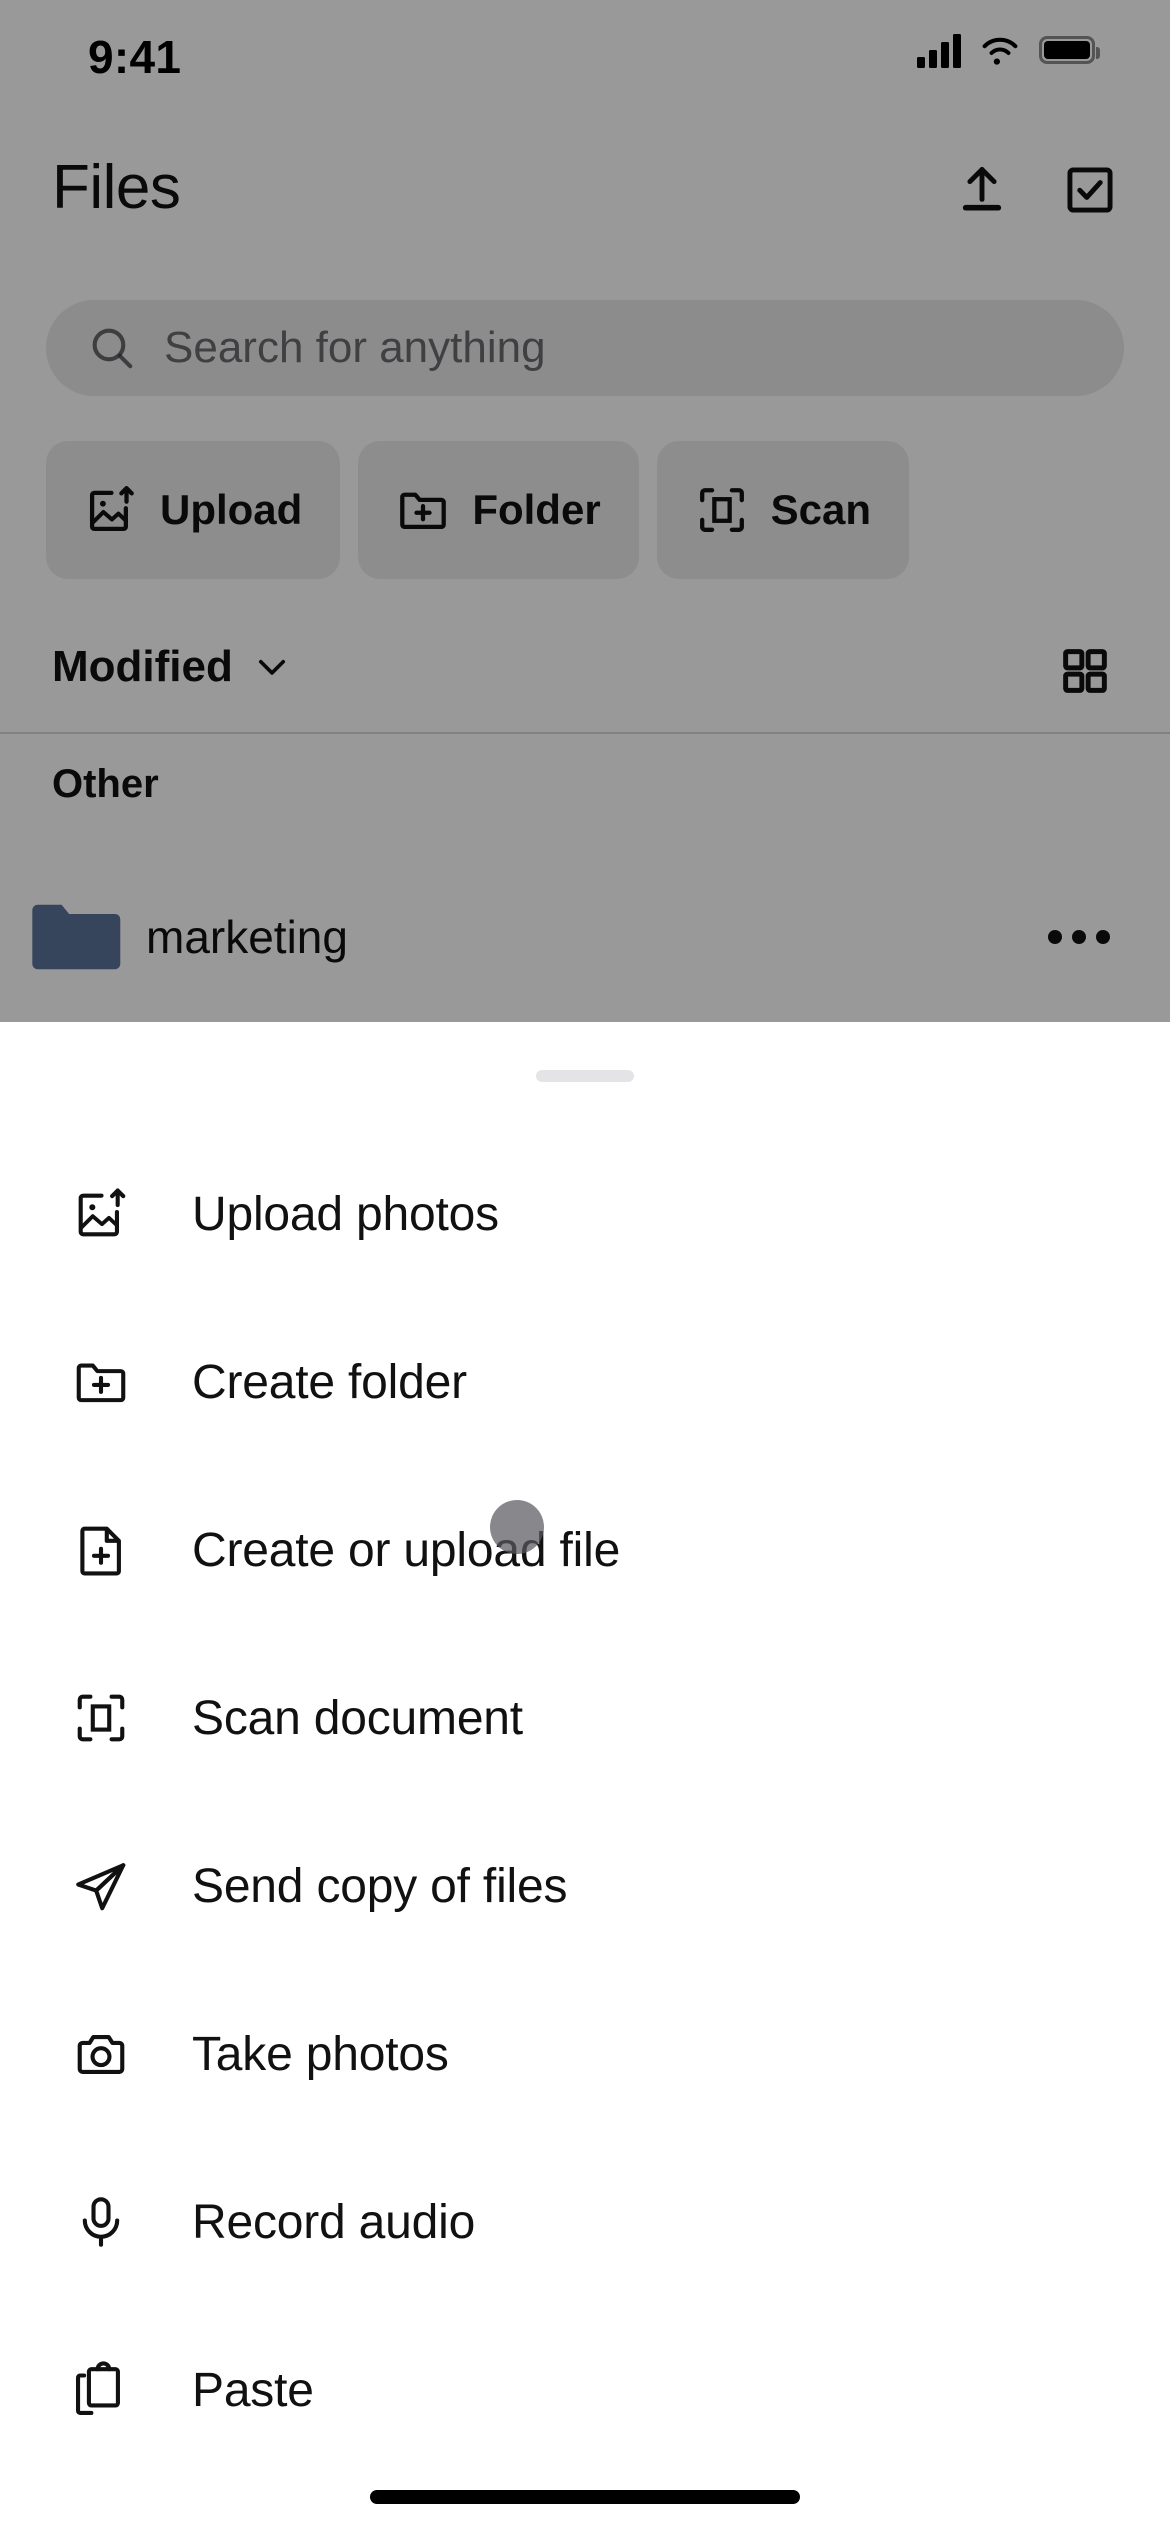  Describe the element at coordinates (101, 2390) in the screenshot. I see `clipboard-paste-icon` at that location.